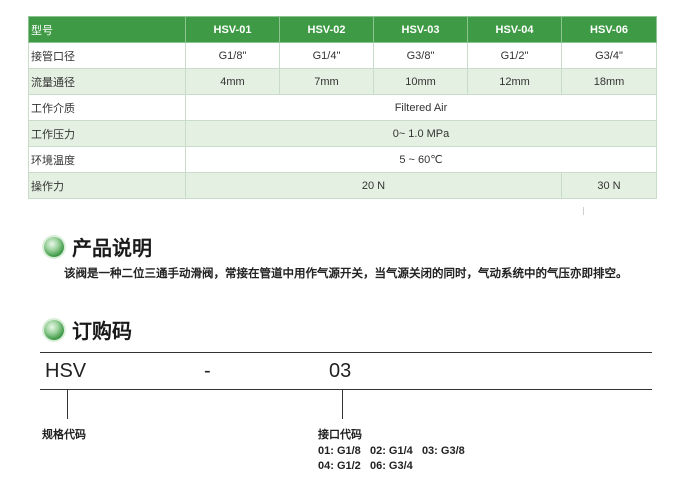  Describe the element at coordinates (420, 81) in the screenshot. I see `table-cell: 10mm` at that location.